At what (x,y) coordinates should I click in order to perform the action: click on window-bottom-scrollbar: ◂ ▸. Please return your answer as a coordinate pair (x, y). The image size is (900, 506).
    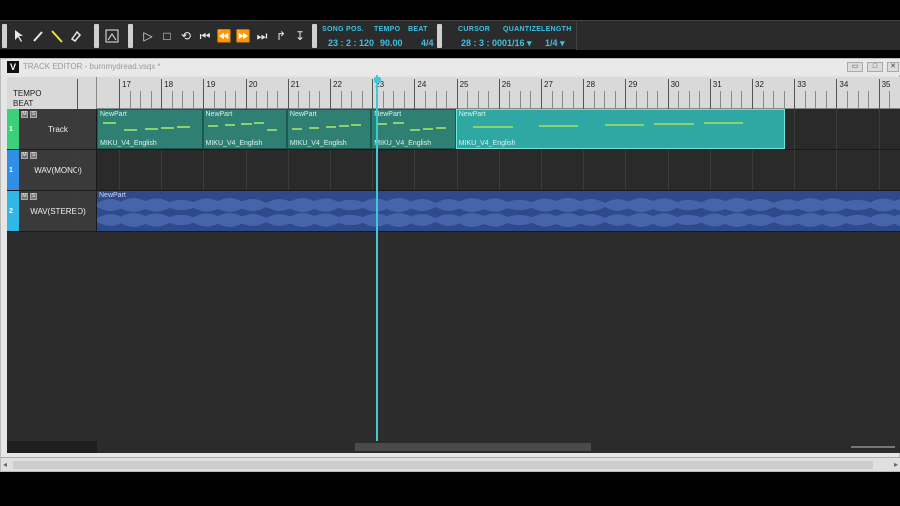
    Looking at the image, I should click on (450, 464).